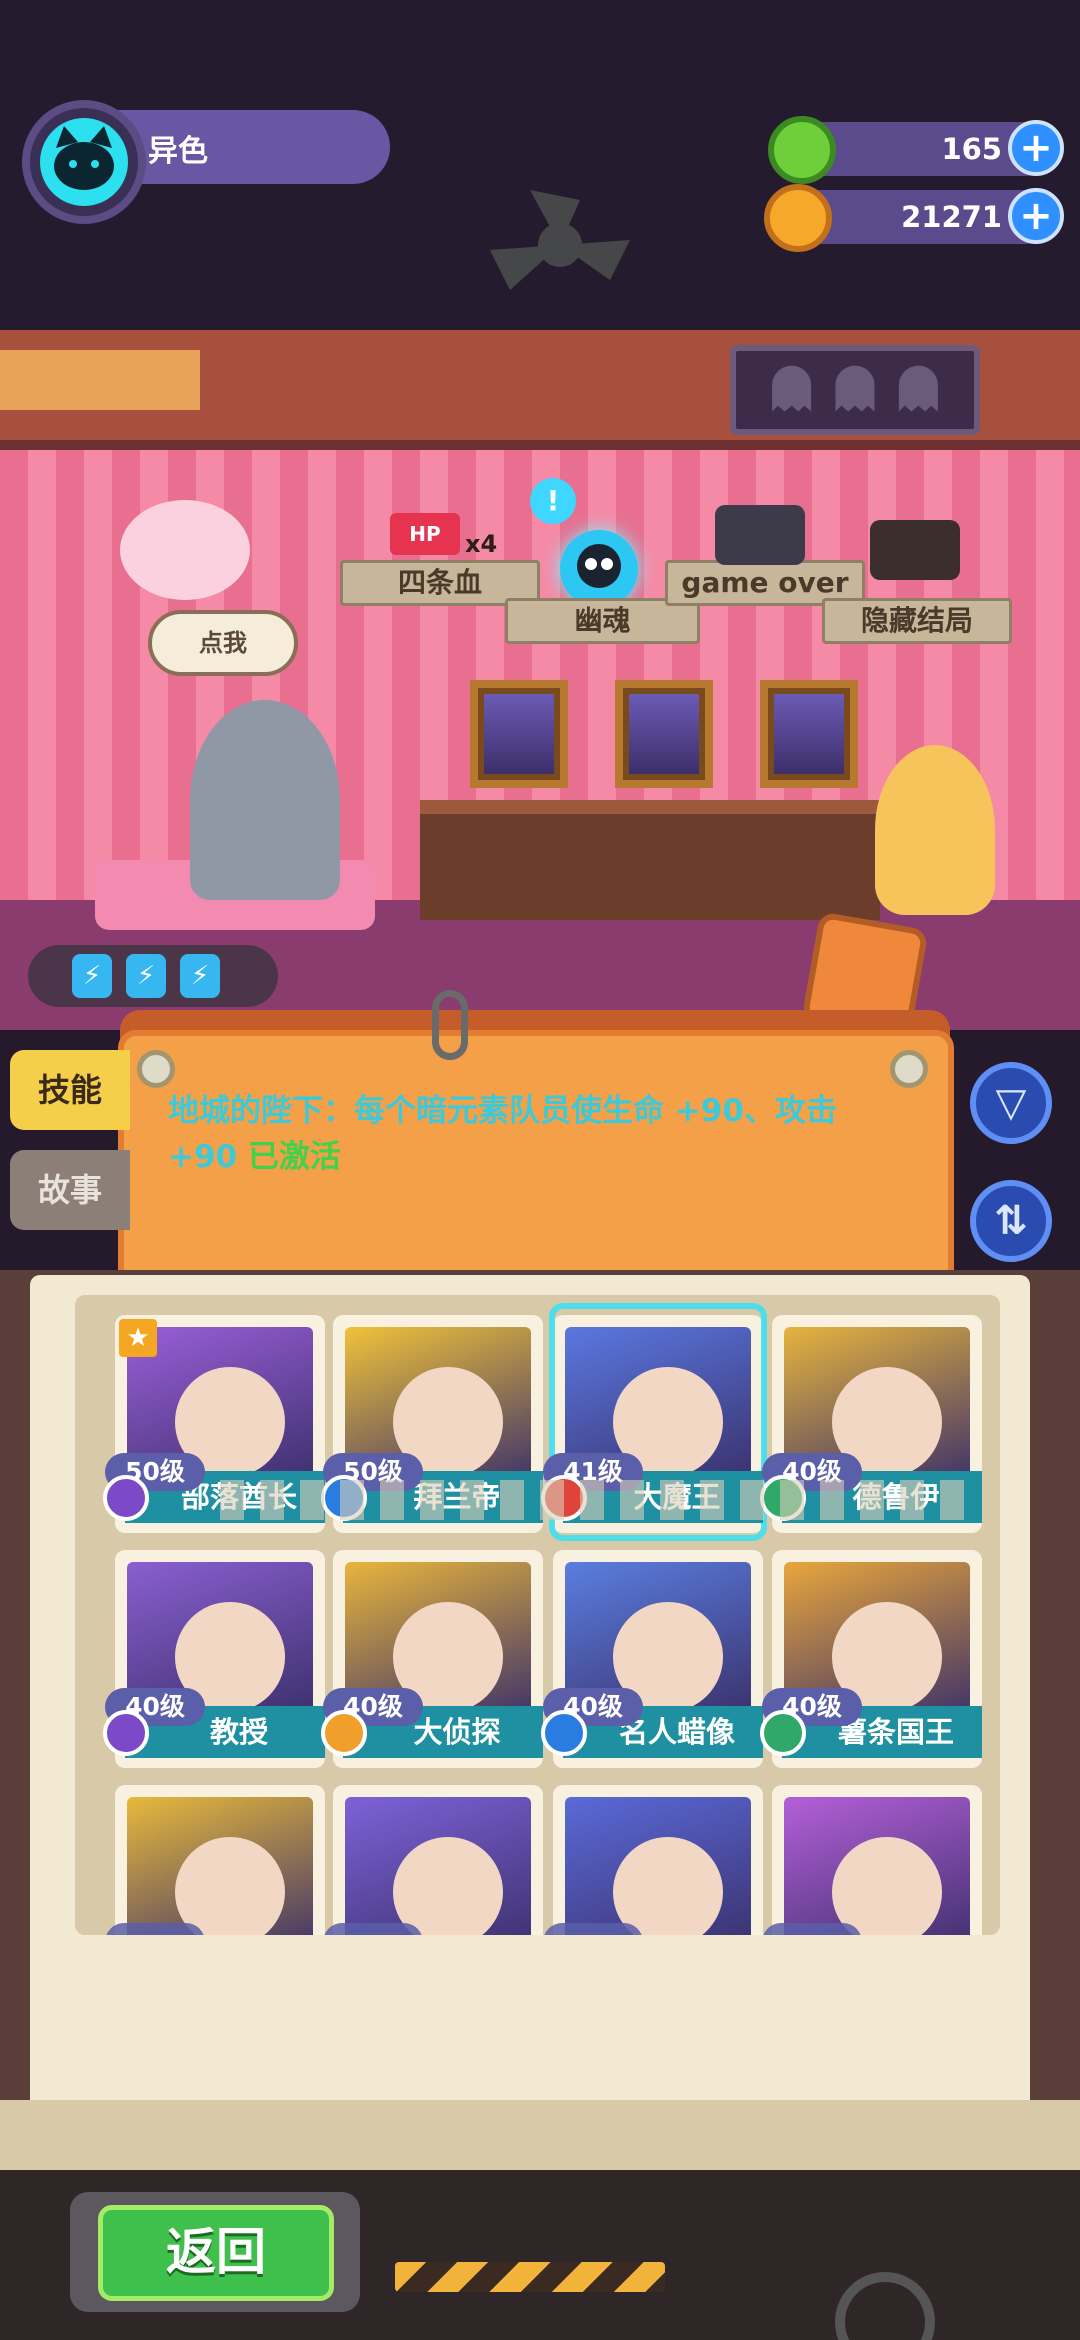  What do you see at coordinates (540, 2135) in the screenshot?
I see `book-edge` at bounding box center [540, 2135].